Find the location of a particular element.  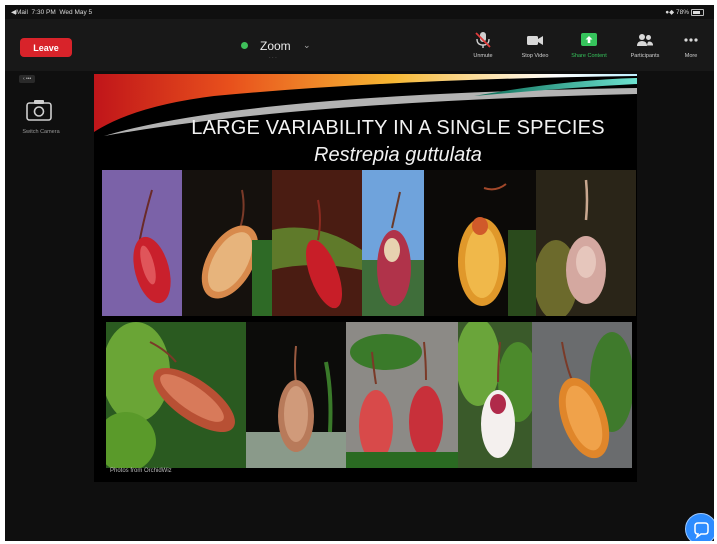

more-icon is located at coordinates (691, 40).